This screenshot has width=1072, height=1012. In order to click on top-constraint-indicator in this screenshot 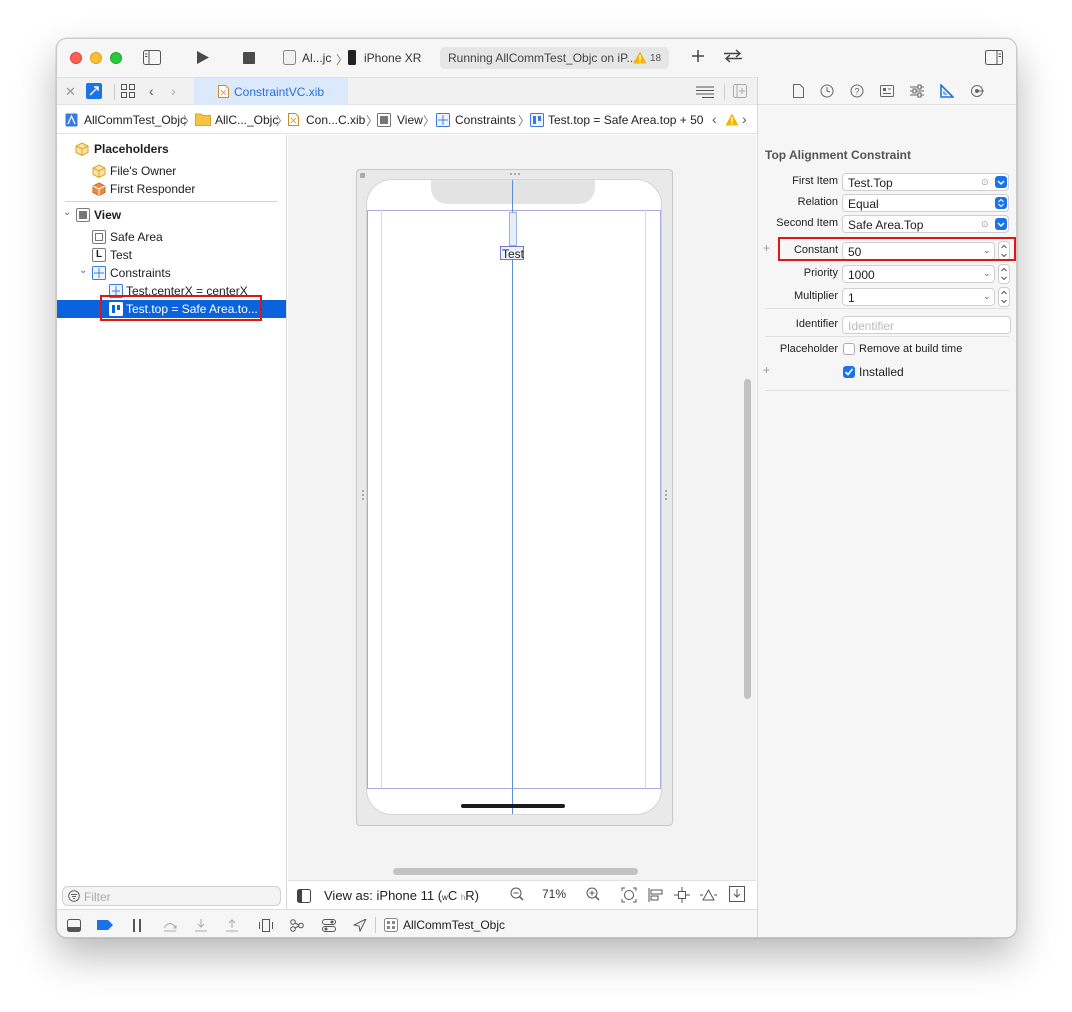, I will do `click(513, 229)`.